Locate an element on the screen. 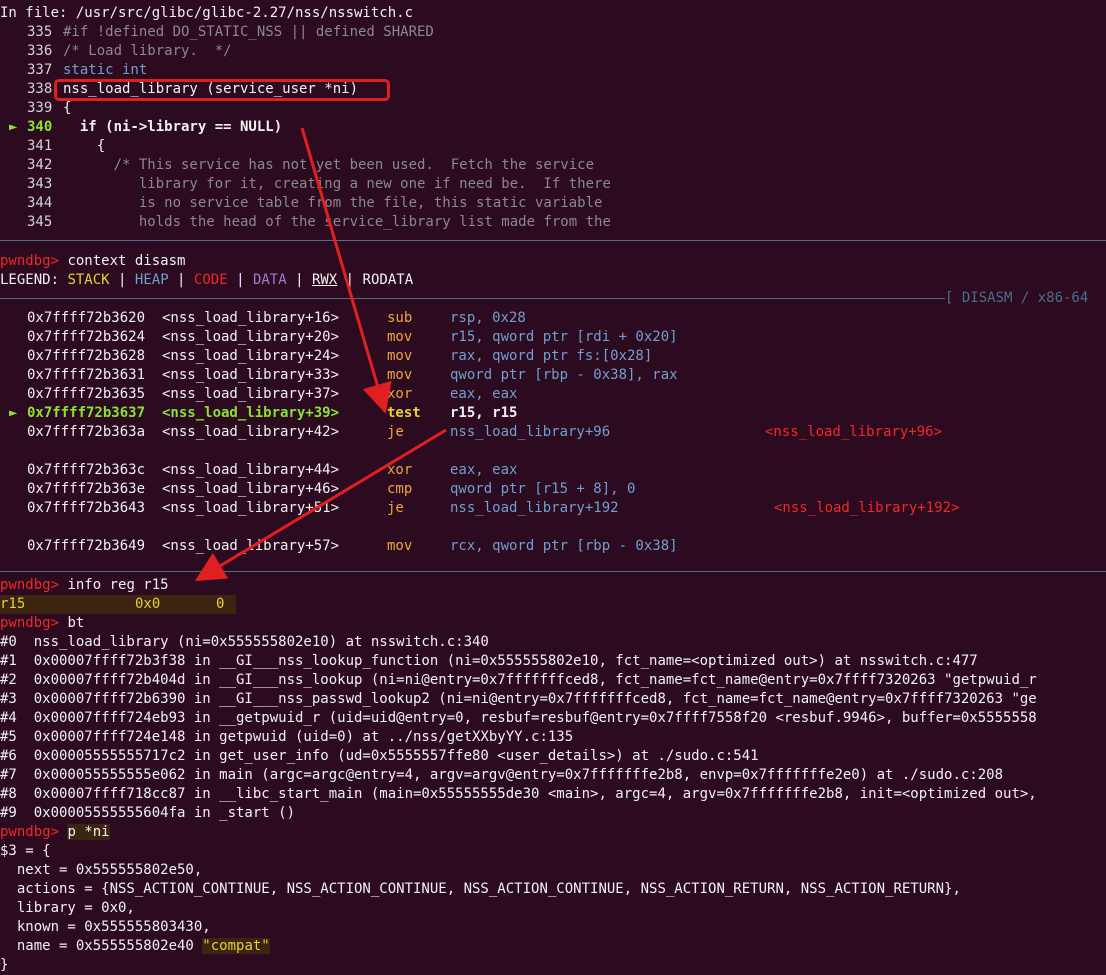 The width and height of the screenshot is (1106, 975). annotation-arrows is located at coordinates (320, 354).